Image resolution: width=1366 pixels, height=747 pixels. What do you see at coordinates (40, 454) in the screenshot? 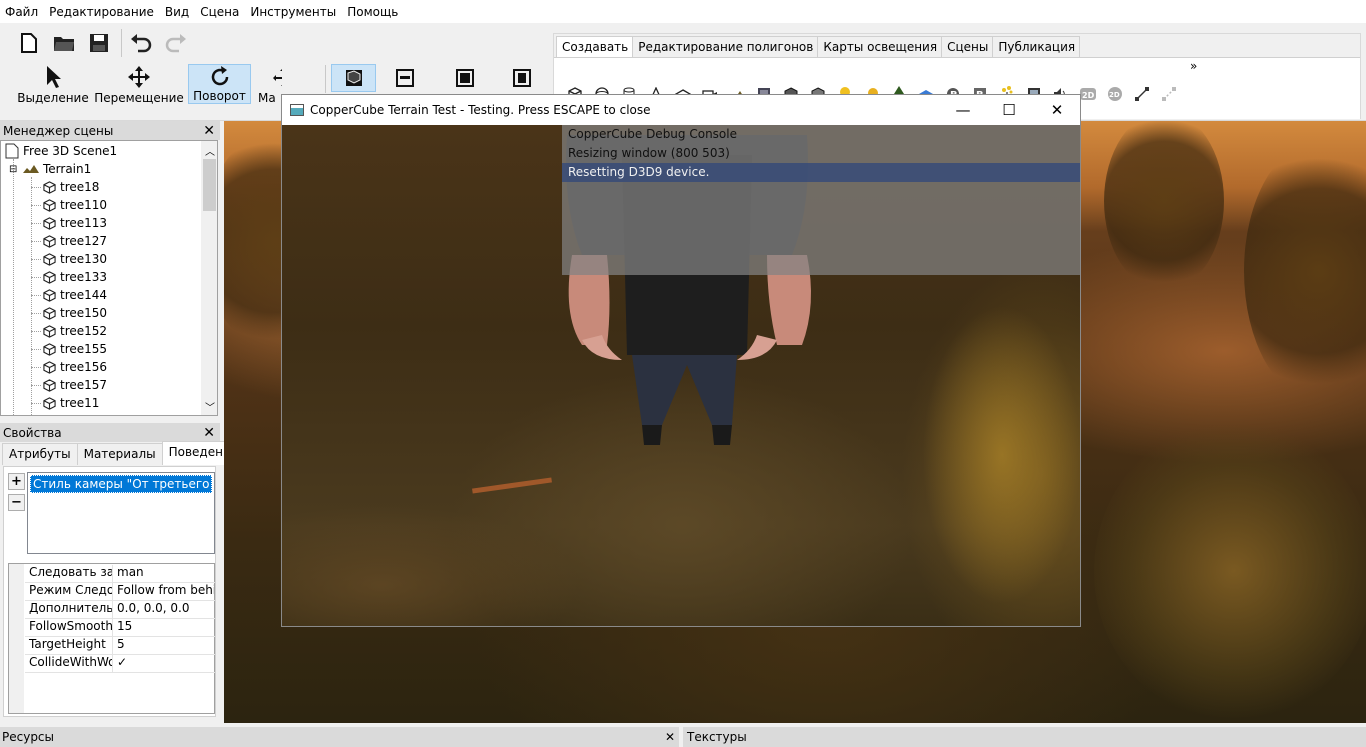
I see `tab-attributes: Атрибуты` at bounding box center [40, 454].